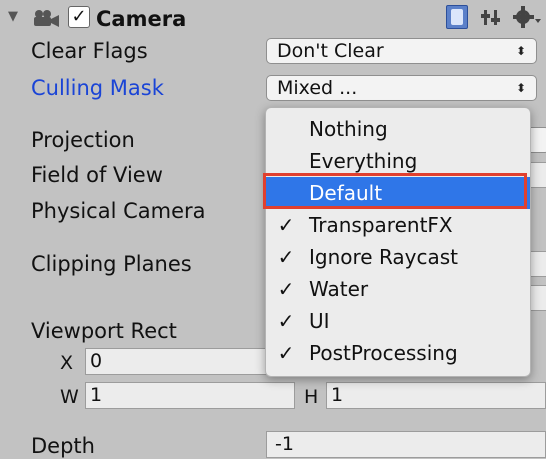 The width and height of the screenshot is (546, 459). Describe the element at coordinates (348, 129) in the screenshot. I see `menu-item-label: Nothing` at that location.